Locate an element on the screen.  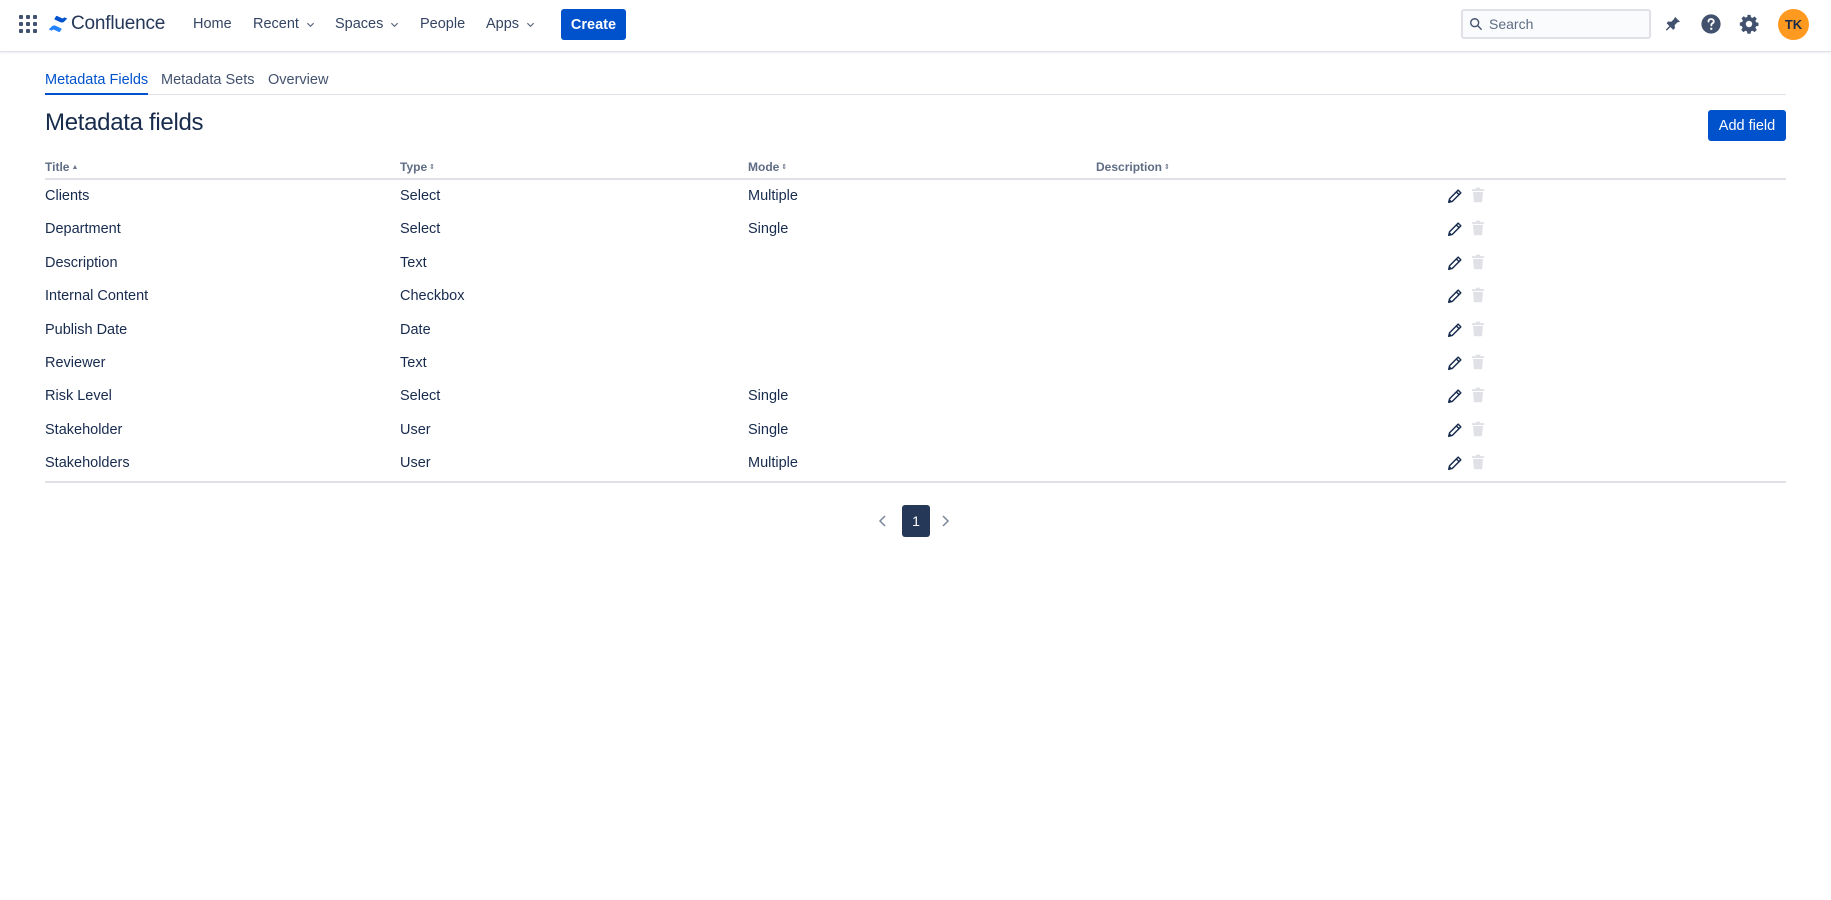
column-header-title: Title ▲ is located at coordinates (61, 167).